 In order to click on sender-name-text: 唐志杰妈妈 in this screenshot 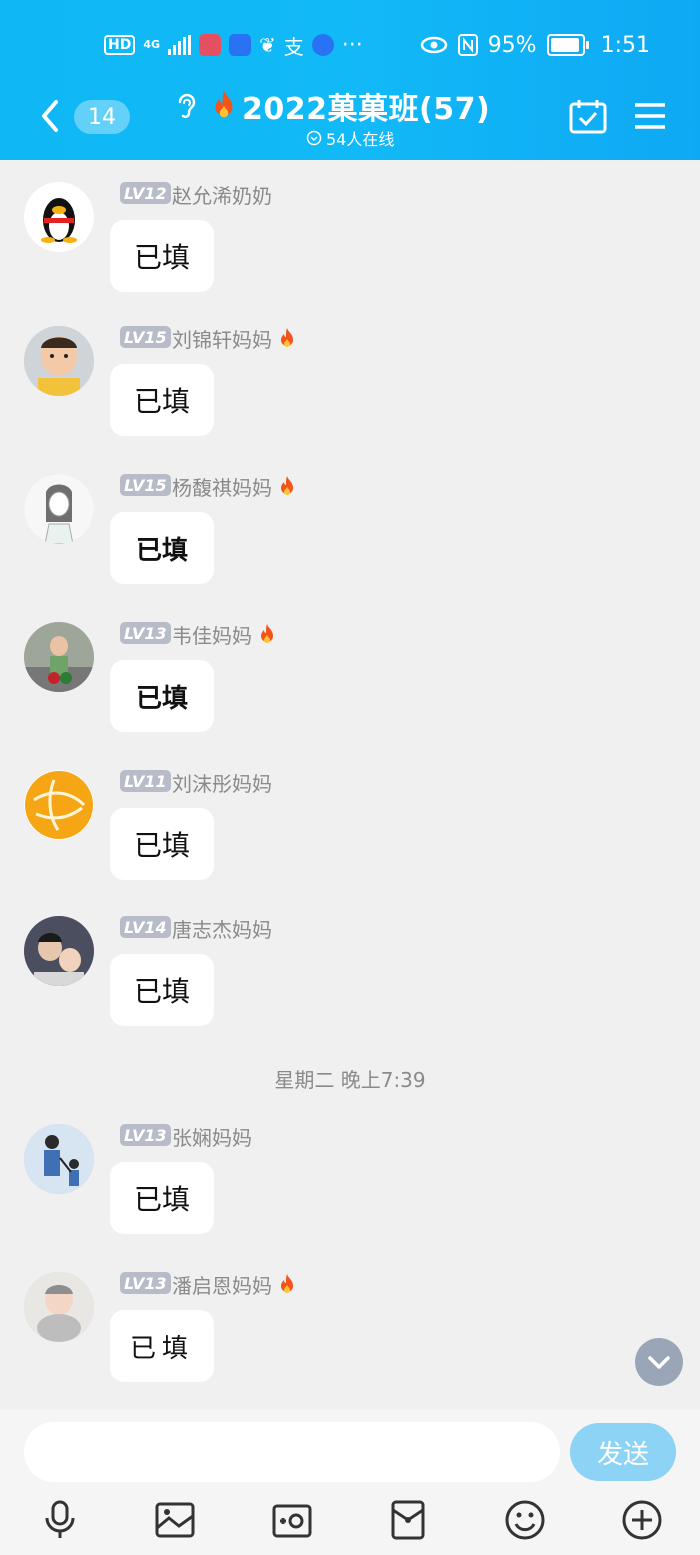, I will do `click(222, 930)`.